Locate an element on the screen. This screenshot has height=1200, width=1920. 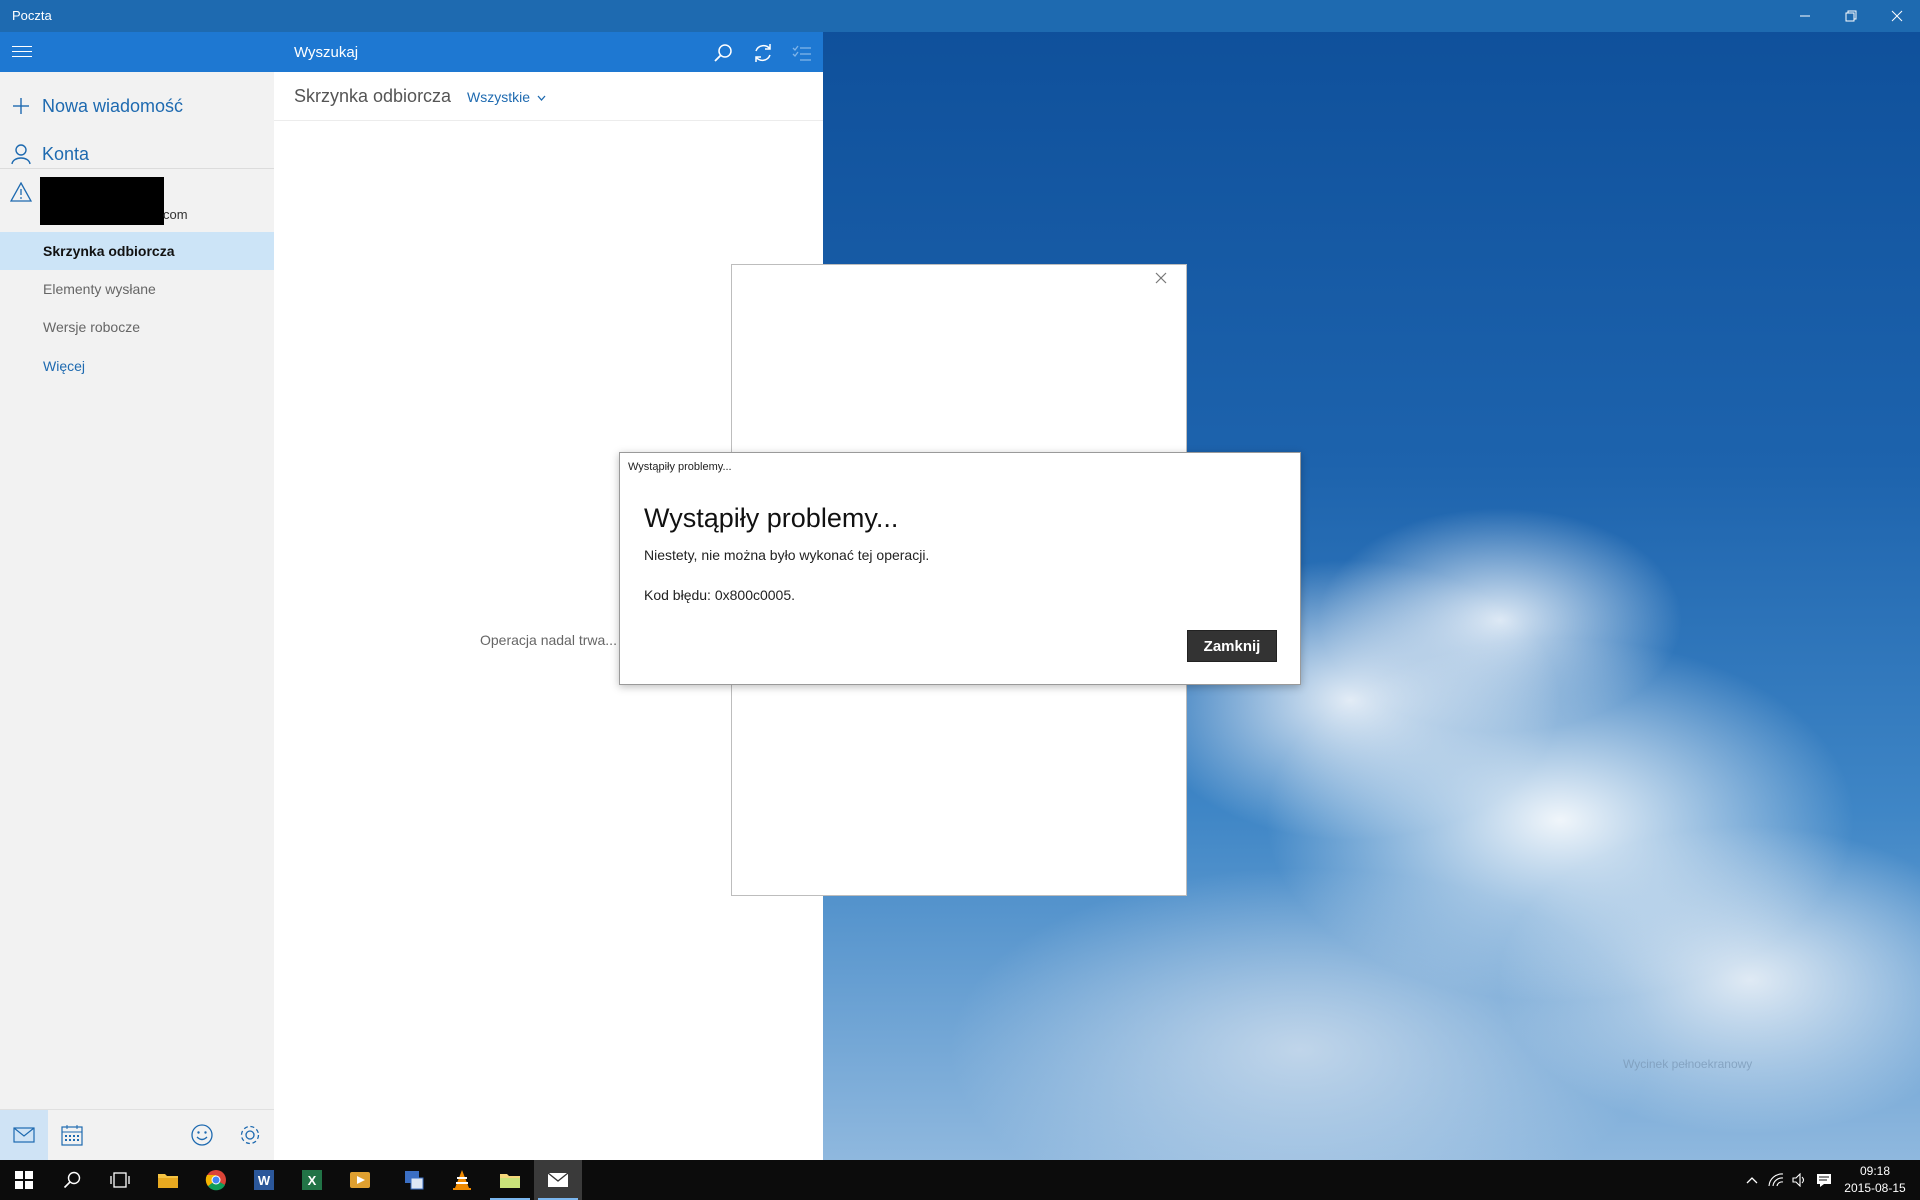
folder-label: Elementy wysłane is located at coordinates (99, 289).